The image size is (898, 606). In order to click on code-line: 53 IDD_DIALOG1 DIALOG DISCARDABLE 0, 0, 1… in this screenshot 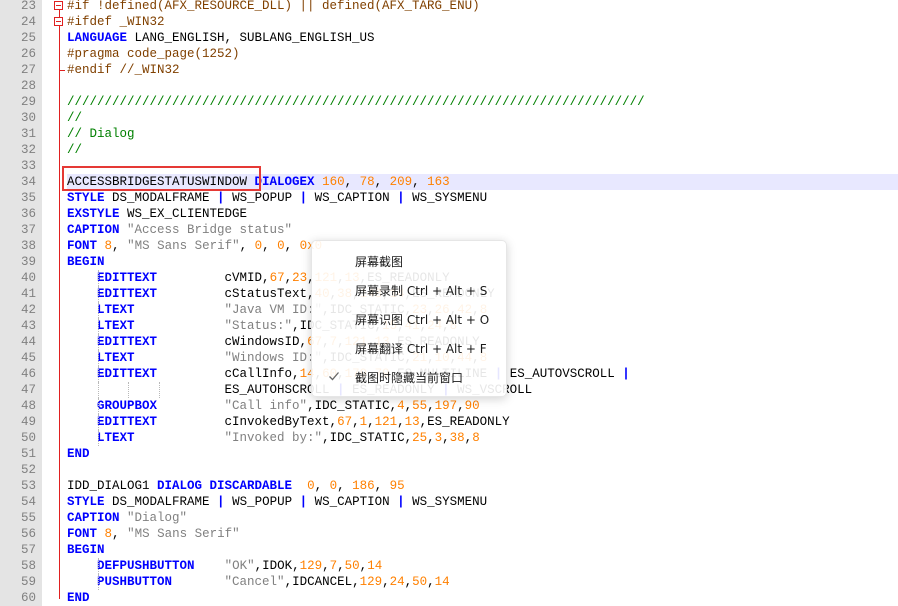, I will do `click(449, 486)`.